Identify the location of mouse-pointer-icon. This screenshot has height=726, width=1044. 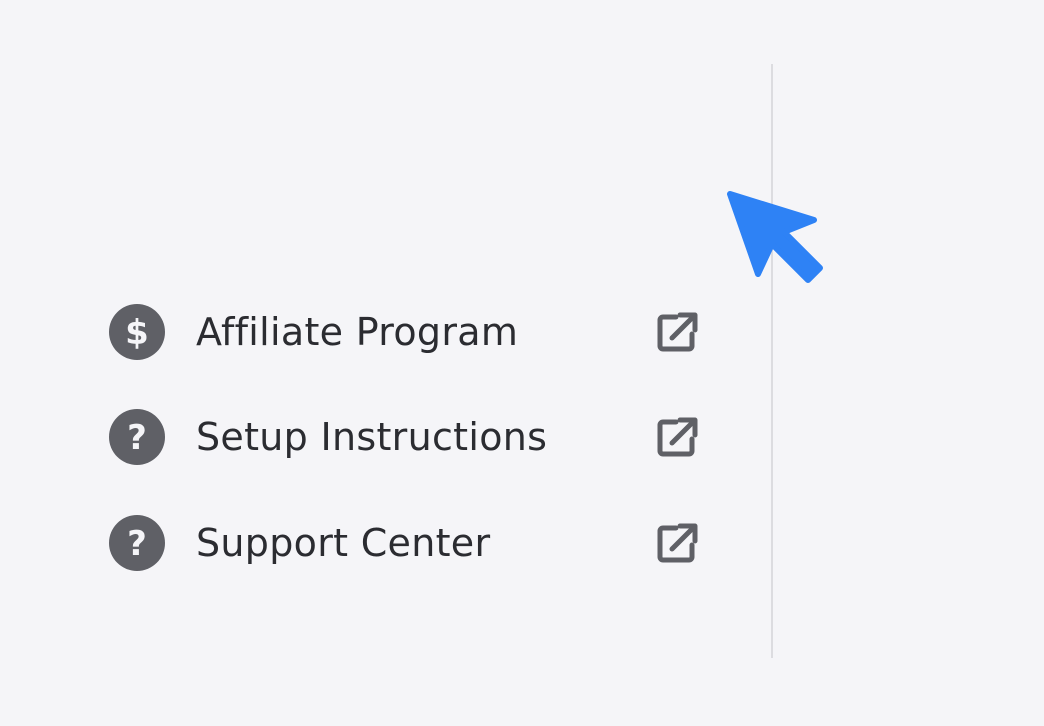
(776, 238).